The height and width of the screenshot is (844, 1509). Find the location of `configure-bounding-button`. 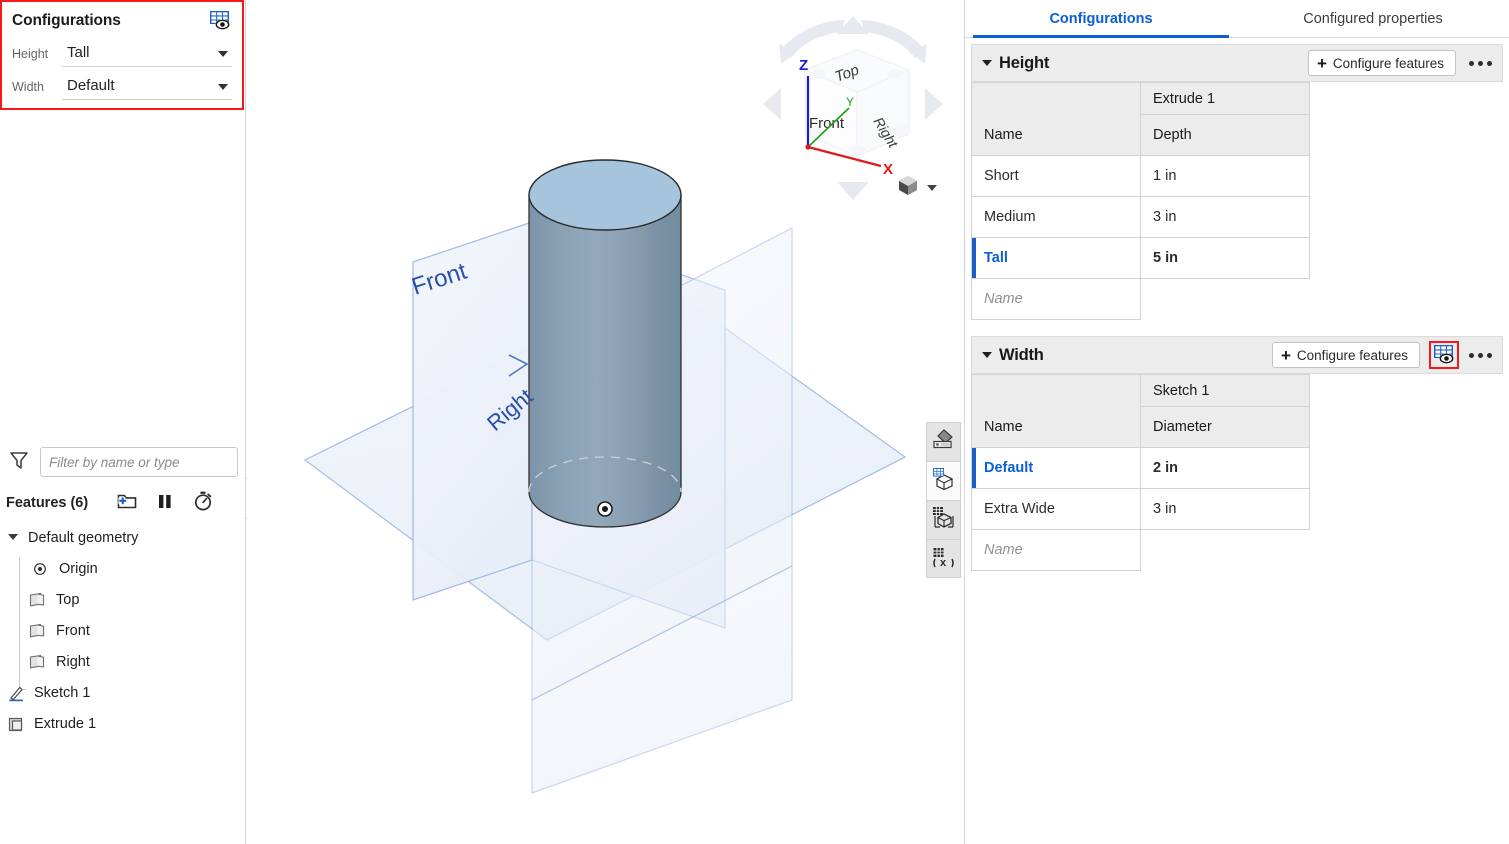

configure-bounding-button is located at coordinates (943, 519).